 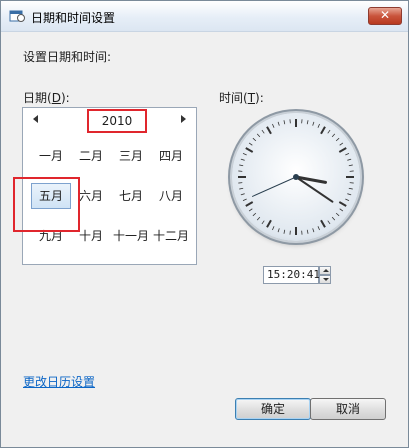 I want to click on time-spin-down-arrow-icon, so click(x=325, y=279).